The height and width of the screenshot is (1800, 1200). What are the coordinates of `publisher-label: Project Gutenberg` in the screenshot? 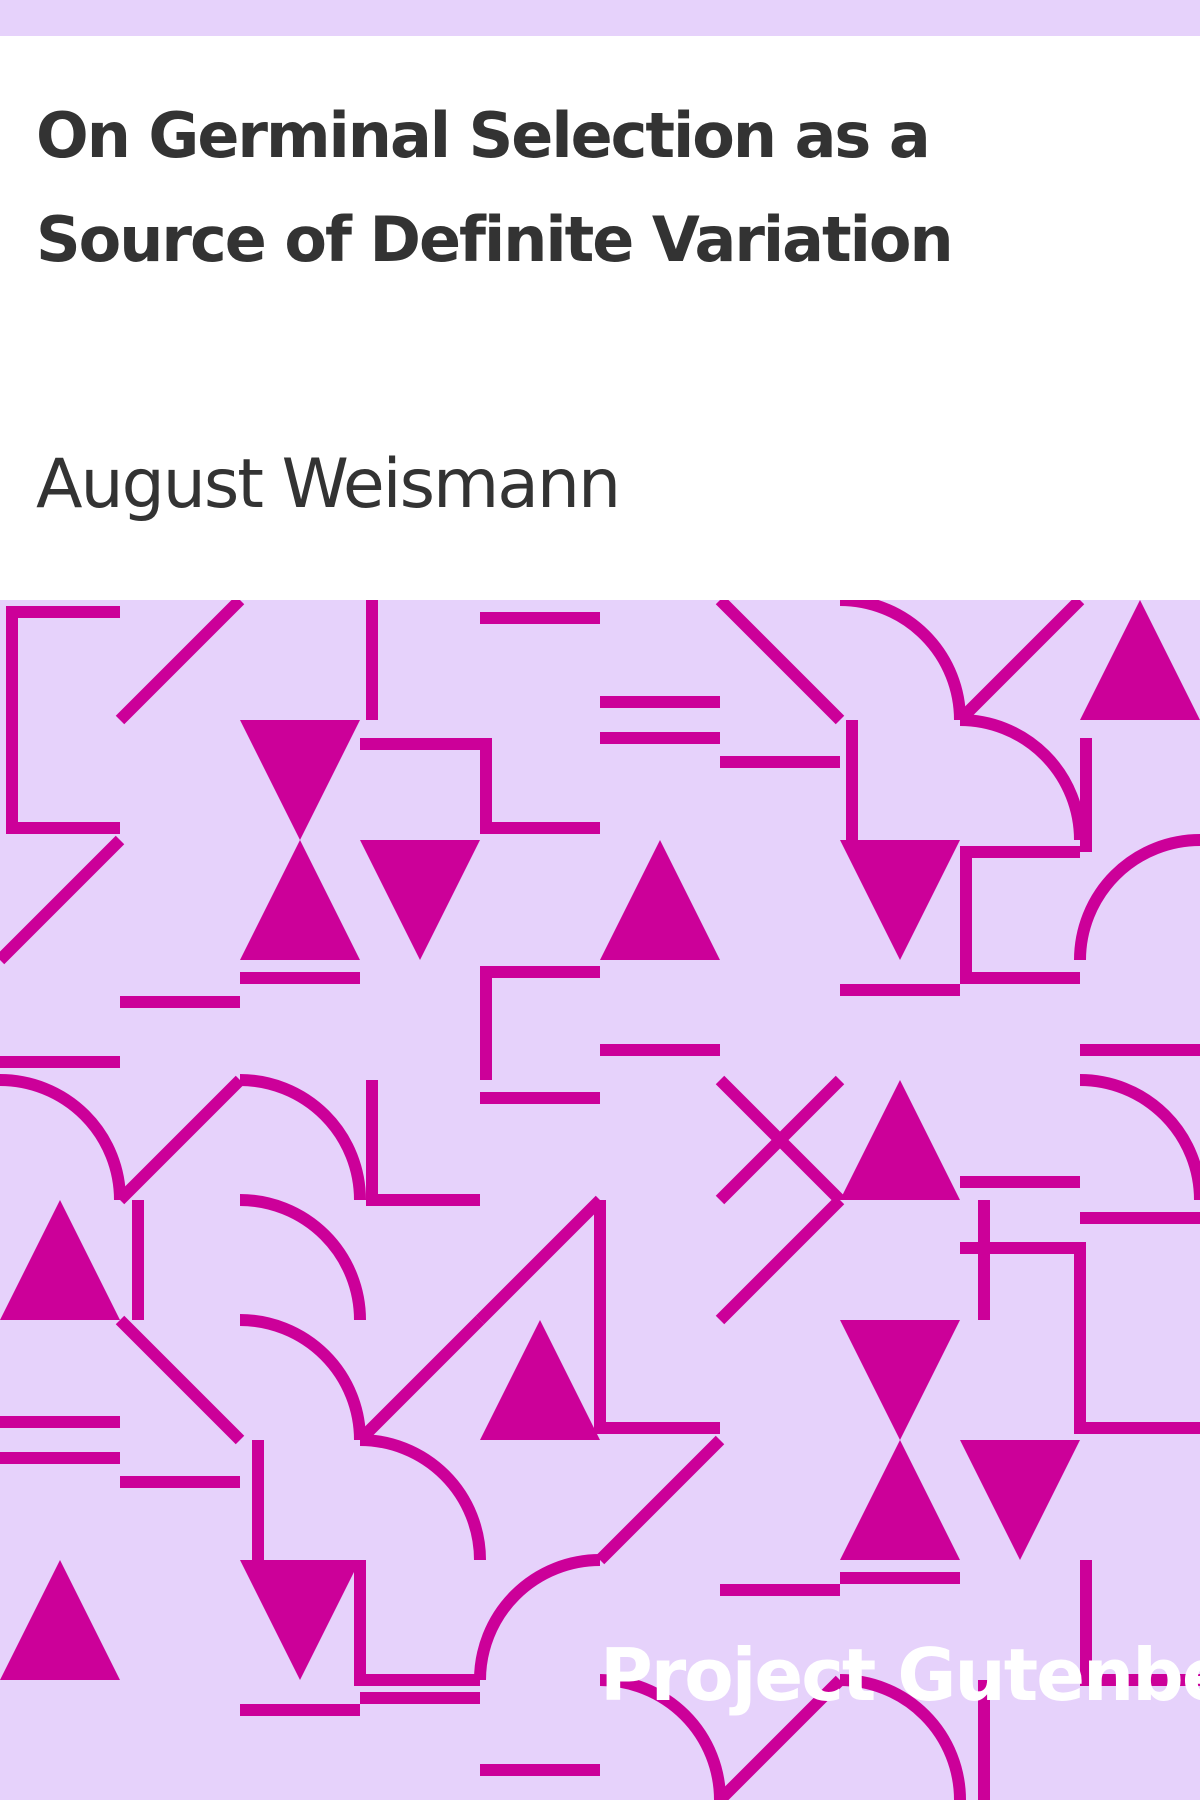 It's located at (900, 1675).